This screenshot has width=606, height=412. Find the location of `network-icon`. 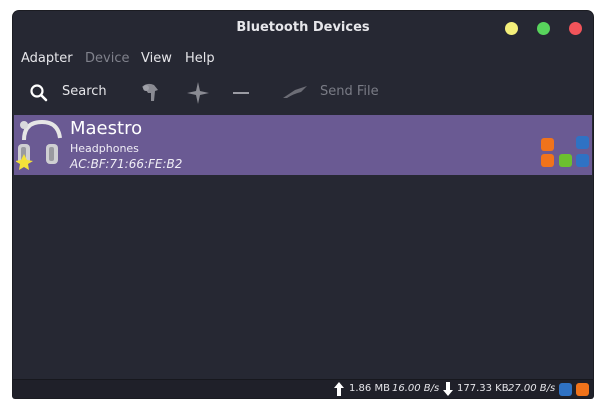

network-icon is located at coordinates (565, 160).